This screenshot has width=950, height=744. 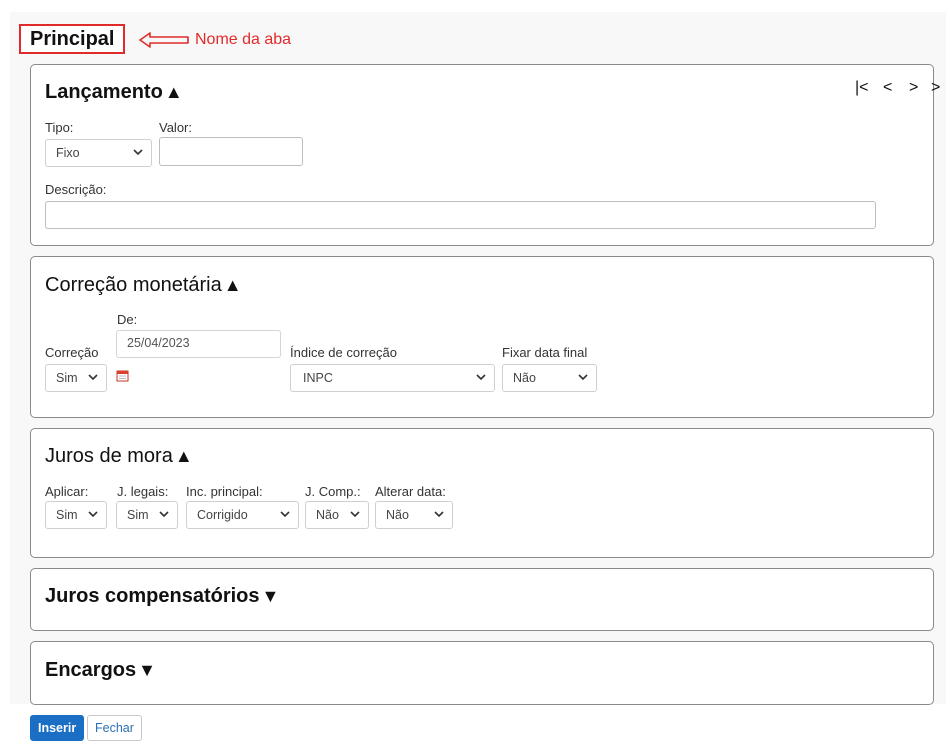 I want to click on tab-label: Principal, so click(x=72, y=39).